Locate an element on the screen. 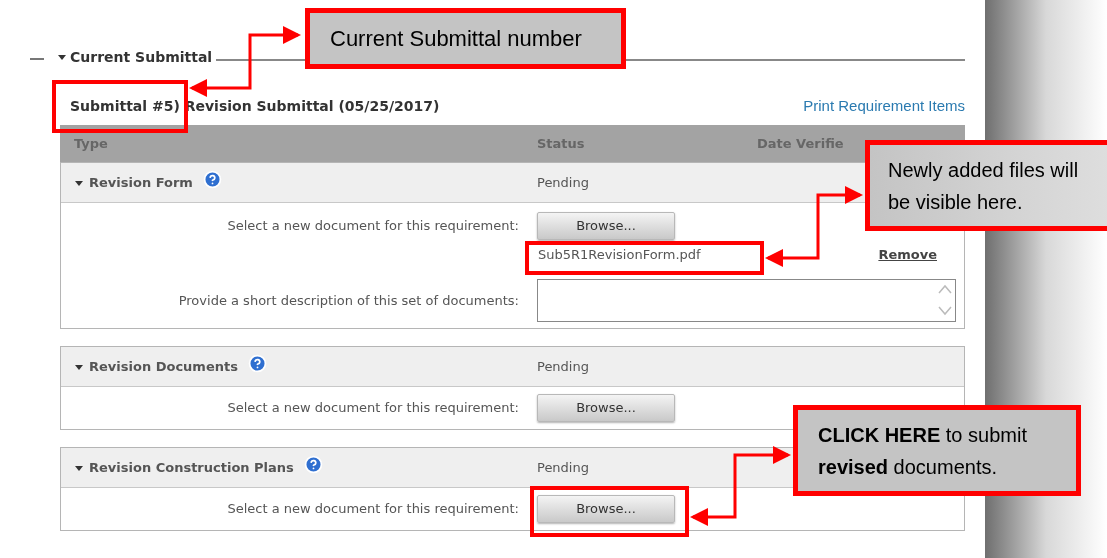 The image size is (1107, 558). section-title: Current Submittal is located at coordinates (141, 57).